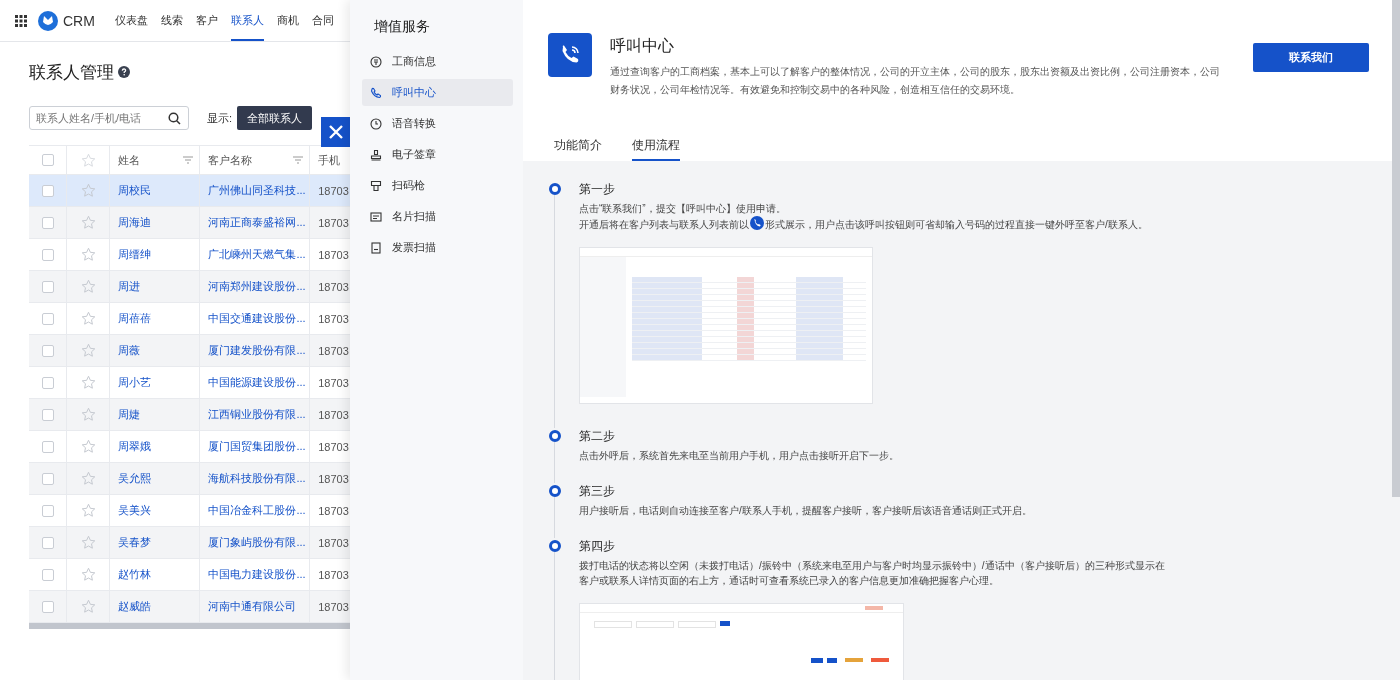  I want to click on table-row: 吴允熙 海航科技股份有限... 18703, so click(189, 479).